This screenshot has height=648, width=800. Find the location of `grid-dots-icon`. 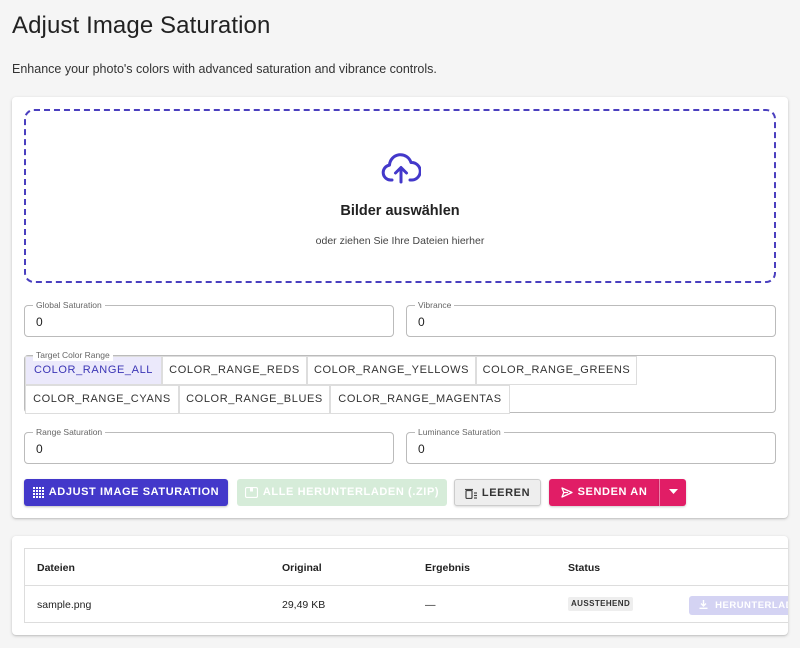

grid-dots-icon is located at coordinates (38, 492).